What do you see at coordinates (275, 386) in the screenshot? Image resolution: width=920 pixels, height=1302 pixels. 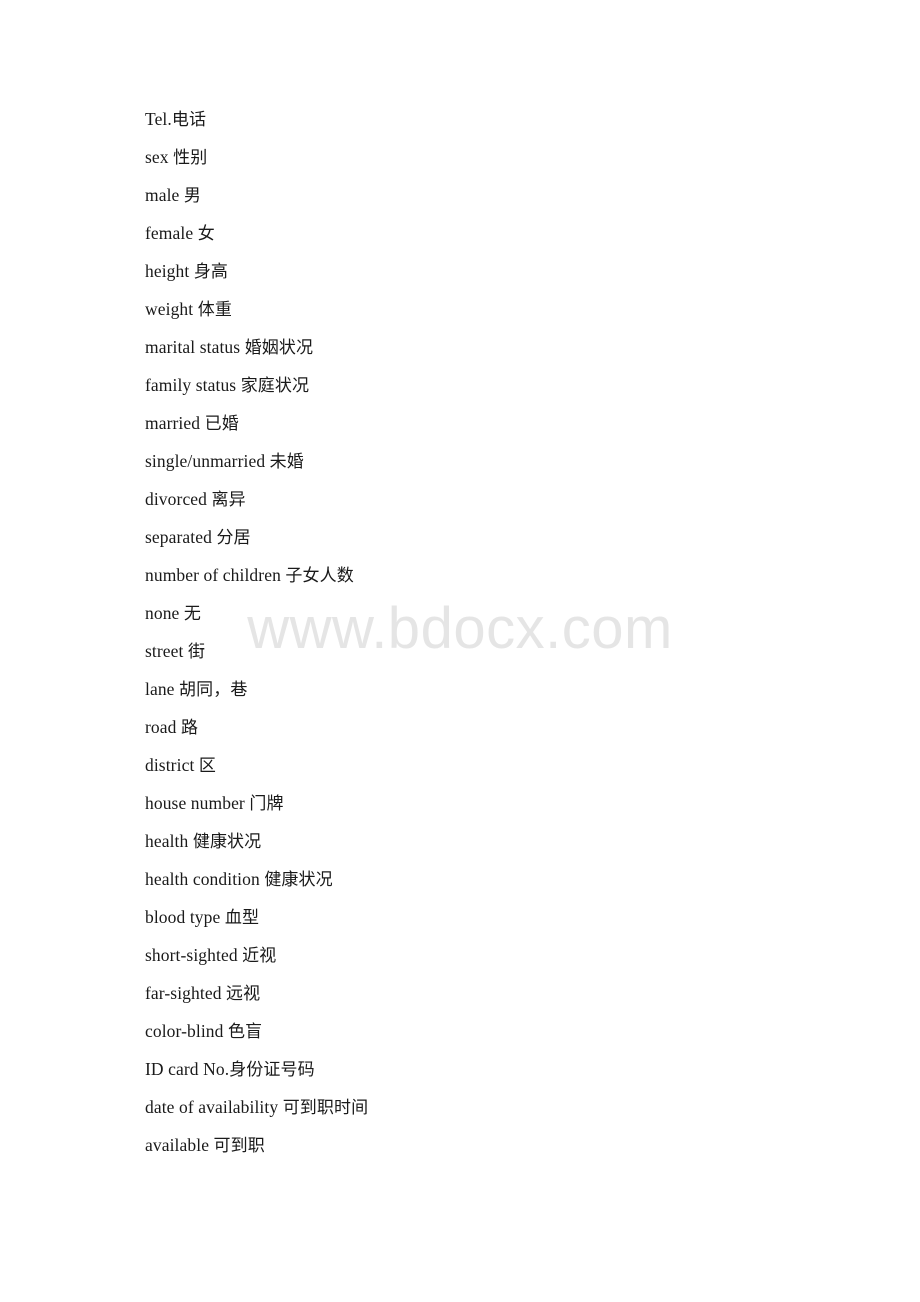 I see `term-chinese: 家庭状况` at bounding box center [275, 386].